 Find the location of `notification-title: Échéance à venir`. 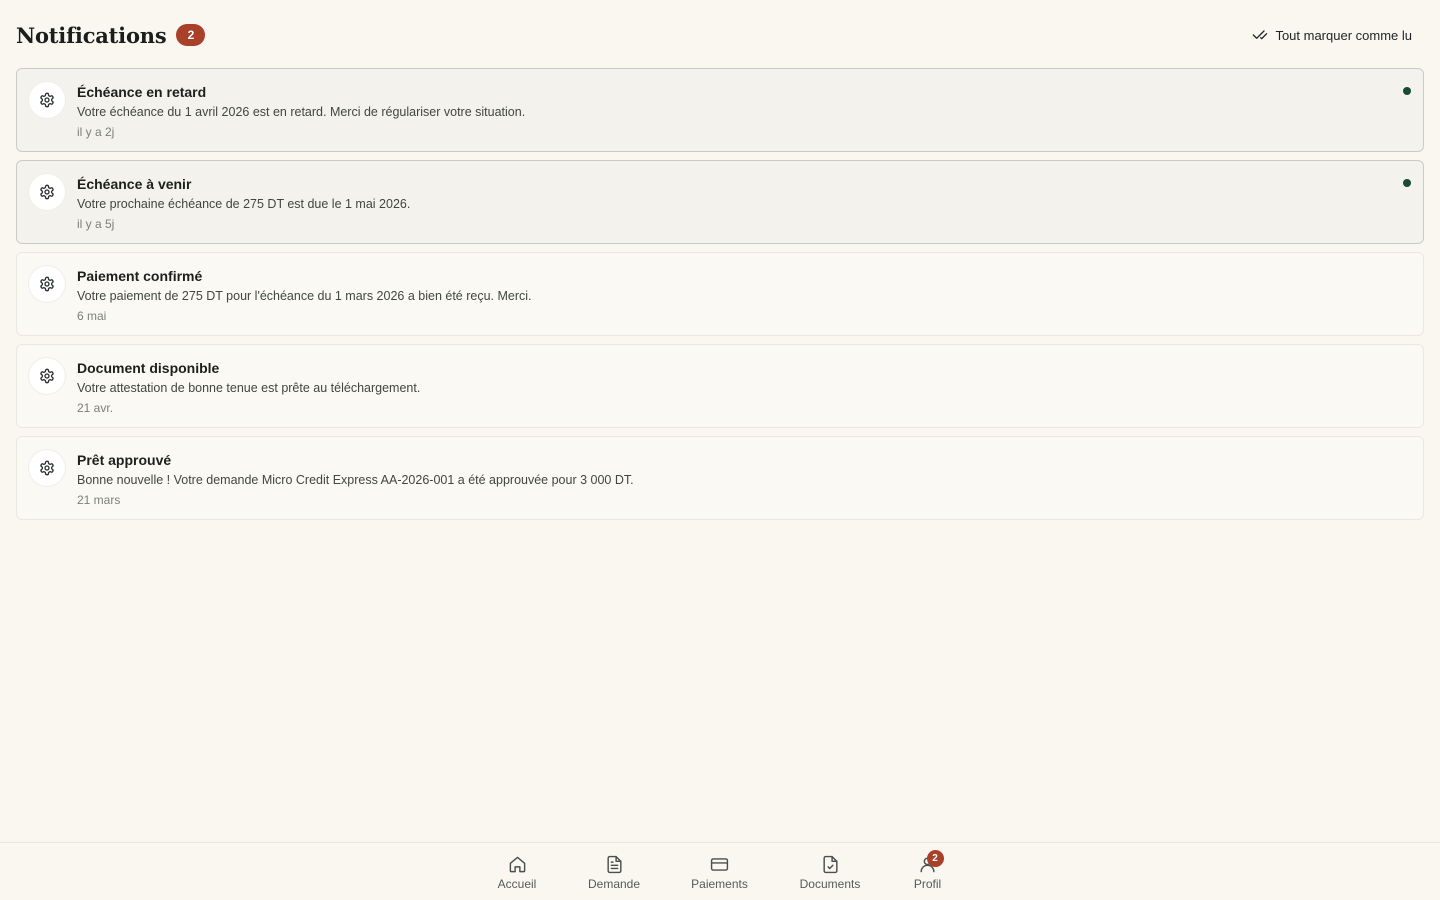

notification-title: Échéance à venir is located at coordinates (134, 184).